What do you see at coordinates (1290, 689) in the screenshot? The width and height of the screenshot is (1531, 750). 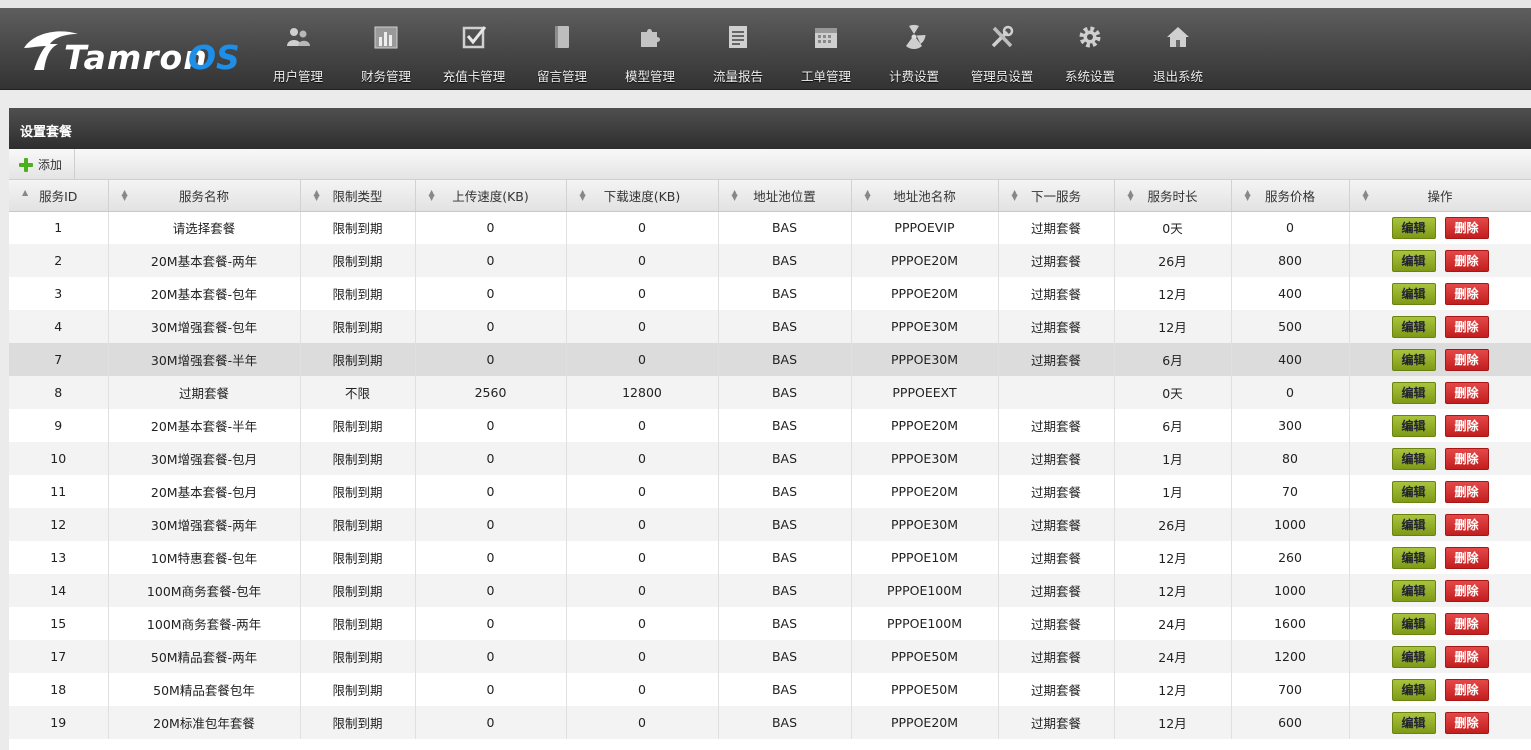 I see `price-cell: 700` at bounding box center [1290, 689].